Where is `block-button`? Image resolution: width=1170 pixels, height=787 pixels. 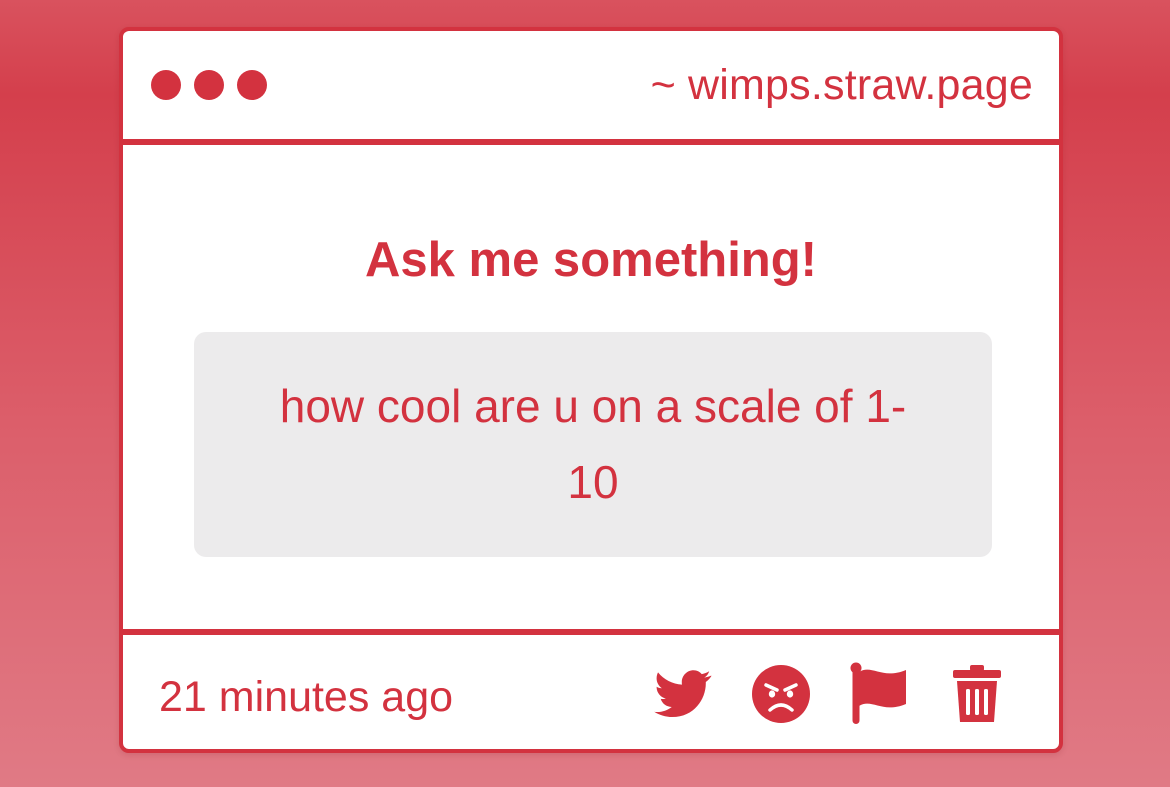
block-button is located at coordinates (781, 694).